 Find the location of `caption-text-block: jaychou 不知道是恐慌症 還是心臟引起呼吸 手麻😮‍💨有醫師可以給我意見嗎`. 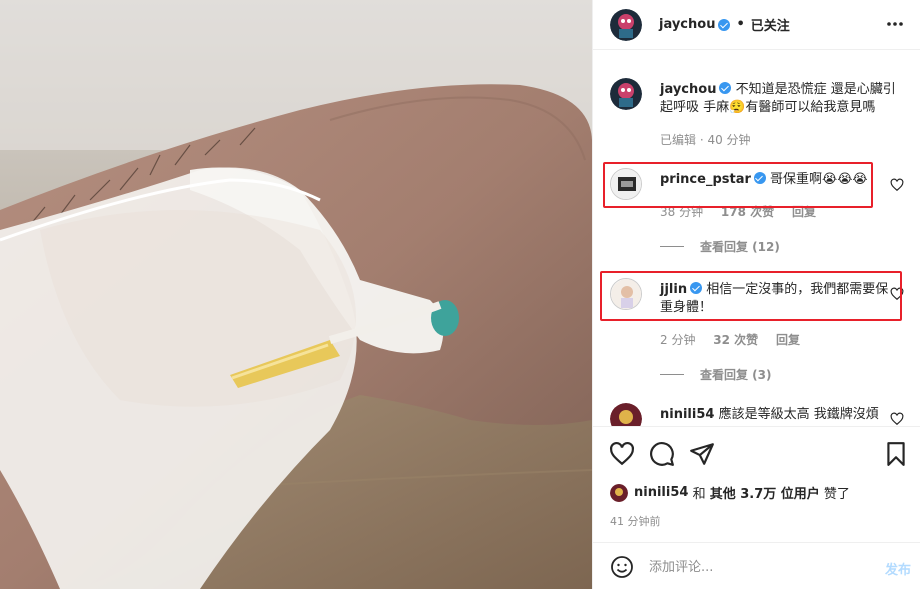

caption-text-block: jaychou 不知道是恐慌症 還是心臟引起呼吸 手麻😮‍💨有醫師可以給我意見嗎 is located at coordinates (780, 99).